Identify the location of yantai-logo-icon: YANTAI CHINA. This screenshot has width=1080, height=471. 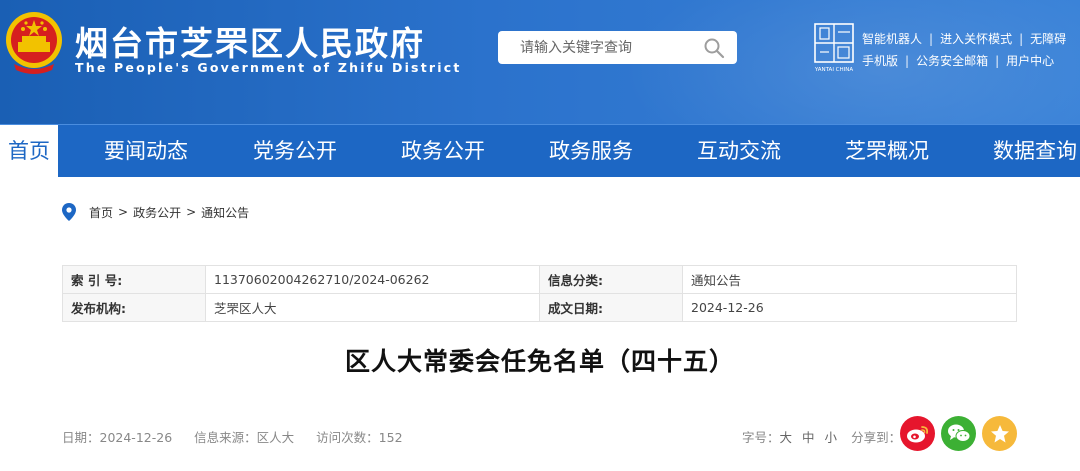
(834, 48).